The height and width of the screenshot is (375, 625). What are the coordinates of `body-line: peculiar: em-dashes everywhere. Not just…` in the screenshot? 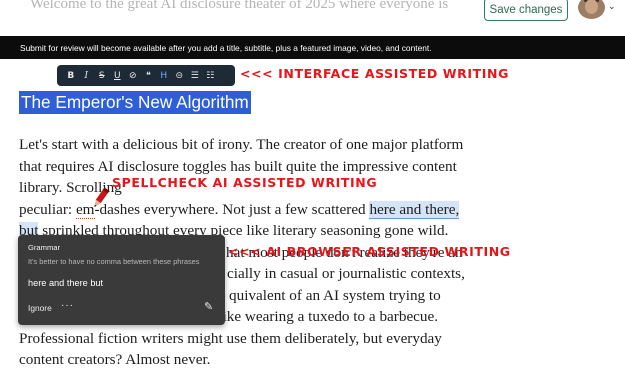 It's located at (239, 209).